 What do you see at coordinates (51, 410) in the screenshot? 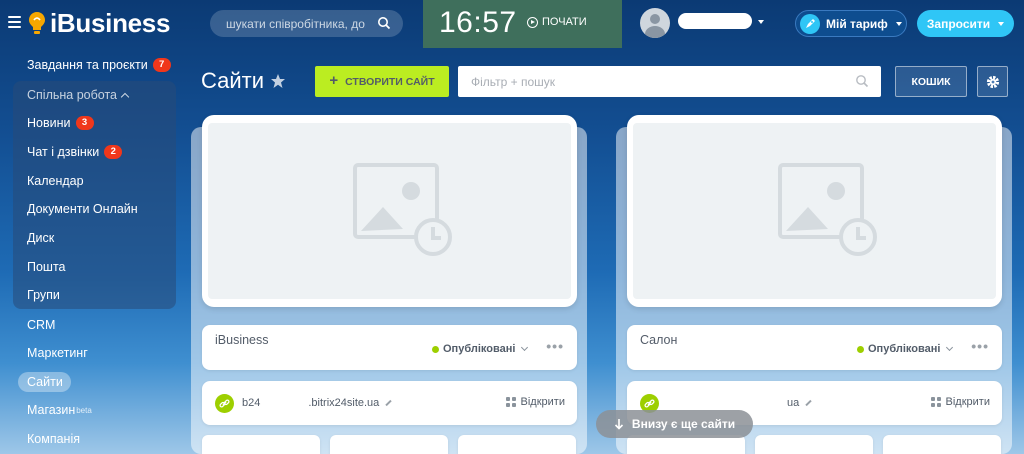
I see `sidebar-item-label: Магазин` at bounding box center [51, 410].